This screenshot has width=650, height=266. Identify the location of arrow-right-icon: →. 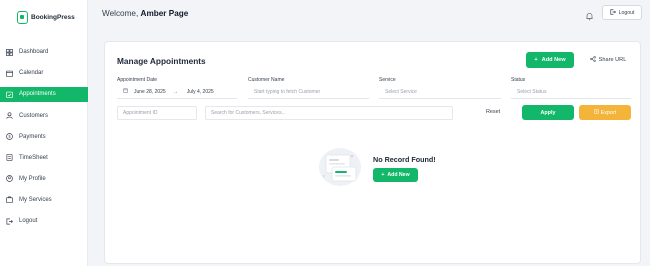
(175, 91).